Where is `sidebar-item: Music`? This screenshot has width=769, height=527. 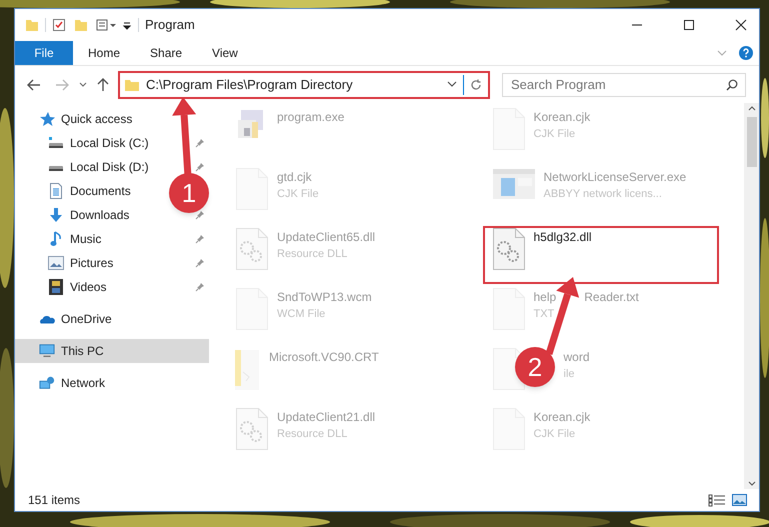
sidebar-item: Music is located at coordinates (75, 239).